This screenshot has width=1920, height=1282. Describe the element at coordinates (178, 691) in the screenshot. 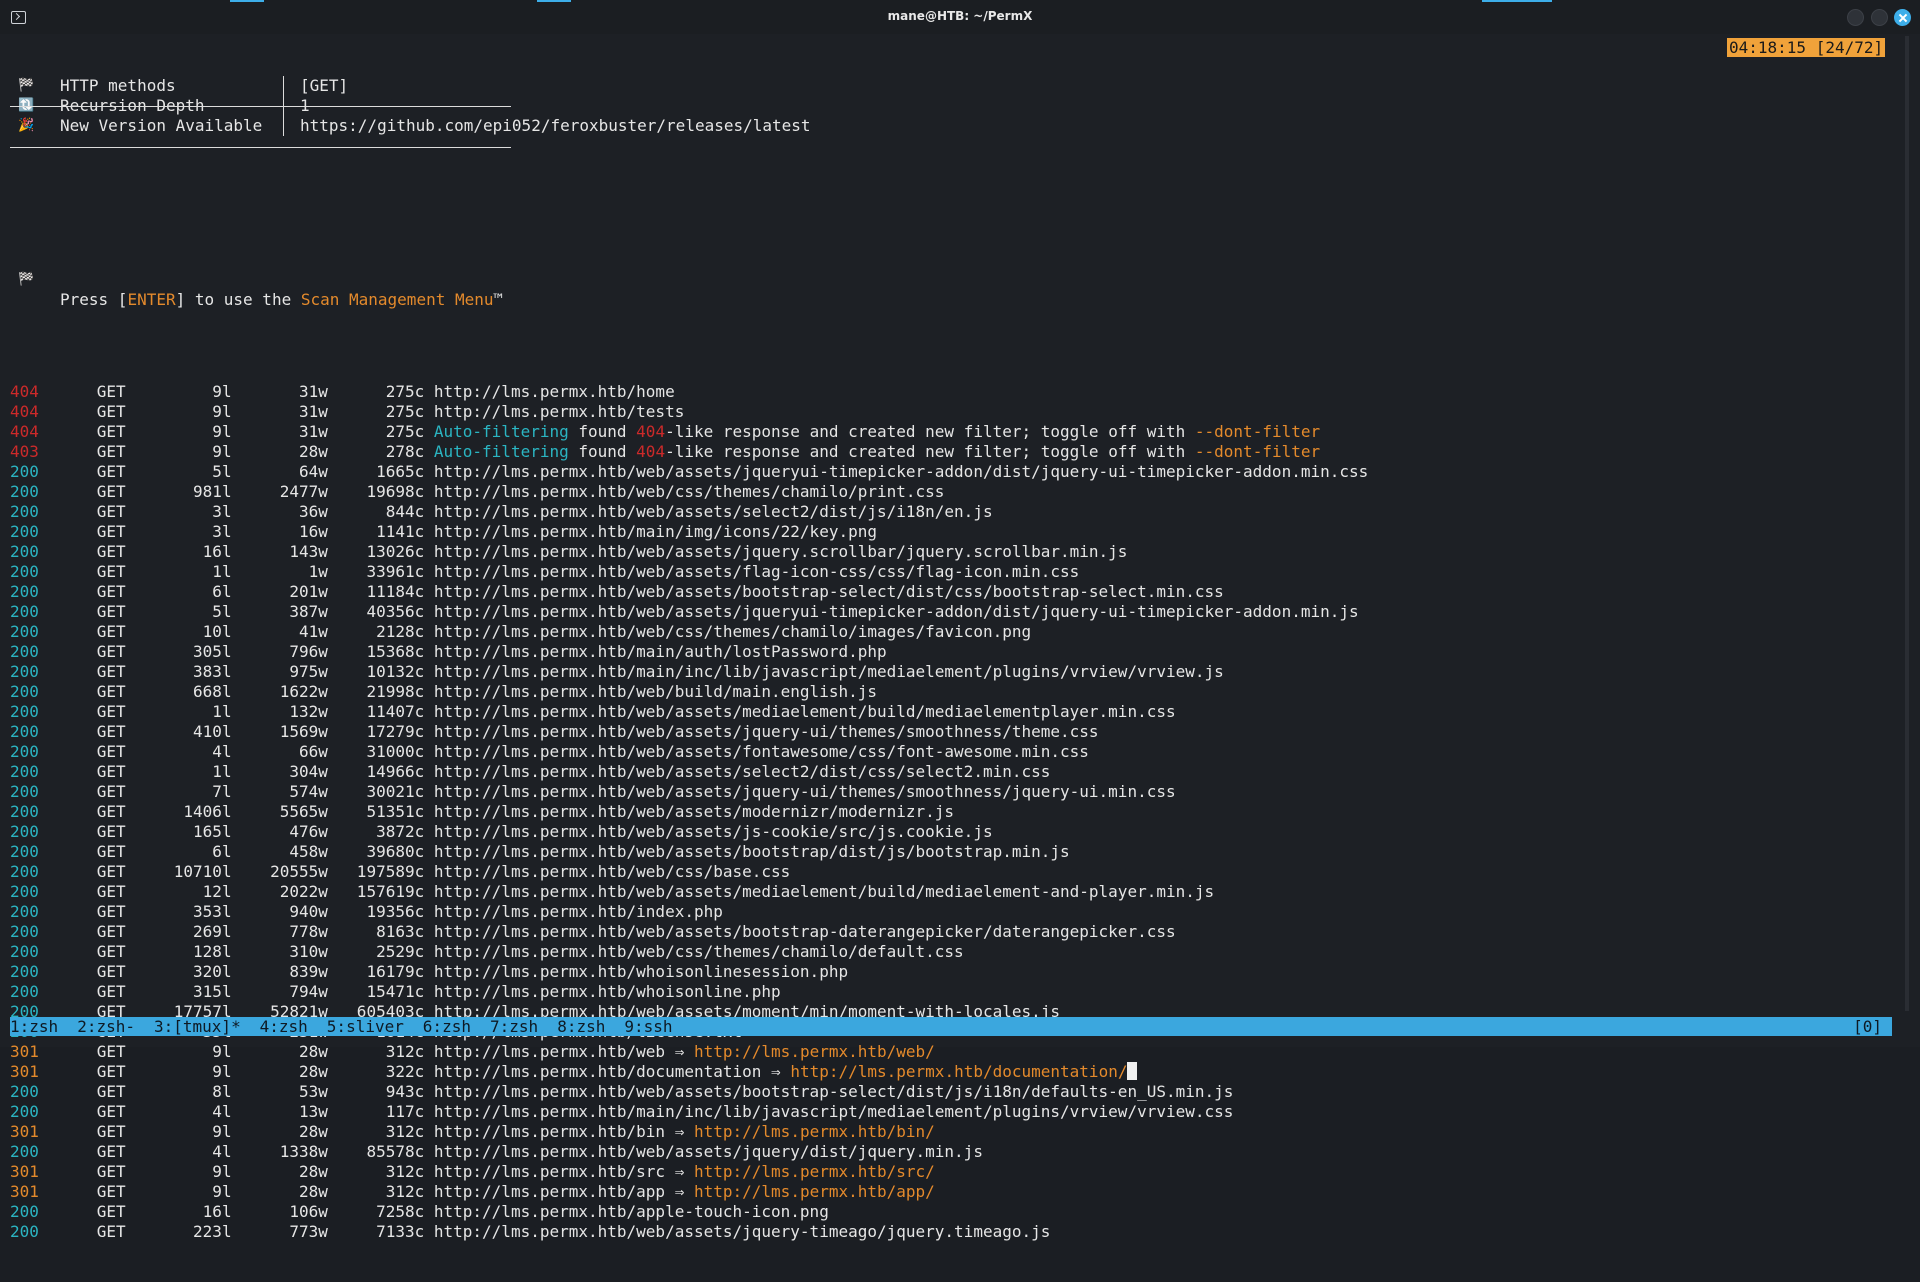

I see `line-count: 668l` at that location.